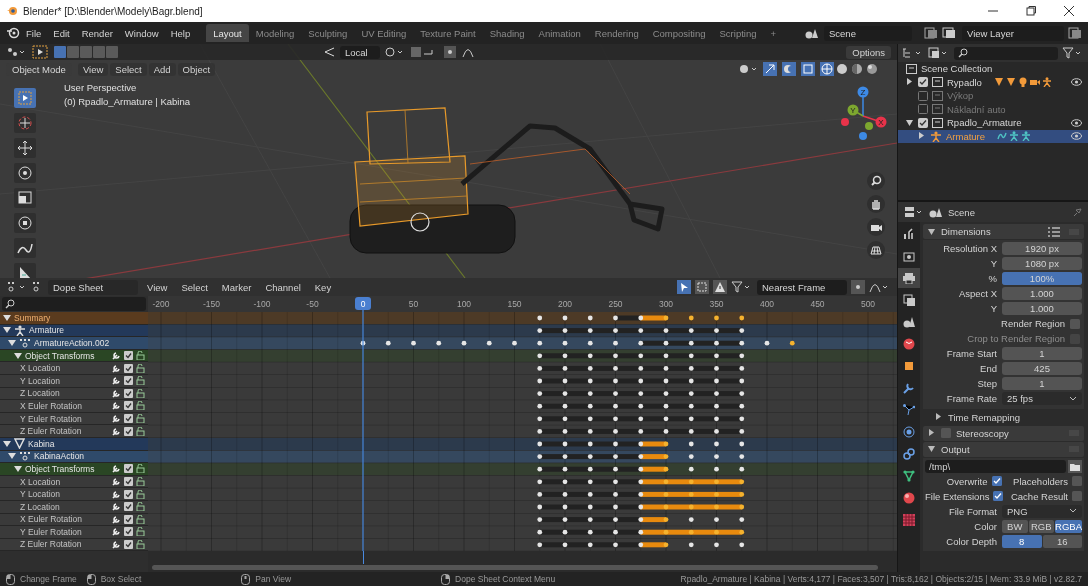 Image resolution: width=1088 pixels, height=586 pixels. What do you see at coordinates (464, 304) in the screenshot?
I see `frame-tick-label: 100` at bounding box center [464, 304].